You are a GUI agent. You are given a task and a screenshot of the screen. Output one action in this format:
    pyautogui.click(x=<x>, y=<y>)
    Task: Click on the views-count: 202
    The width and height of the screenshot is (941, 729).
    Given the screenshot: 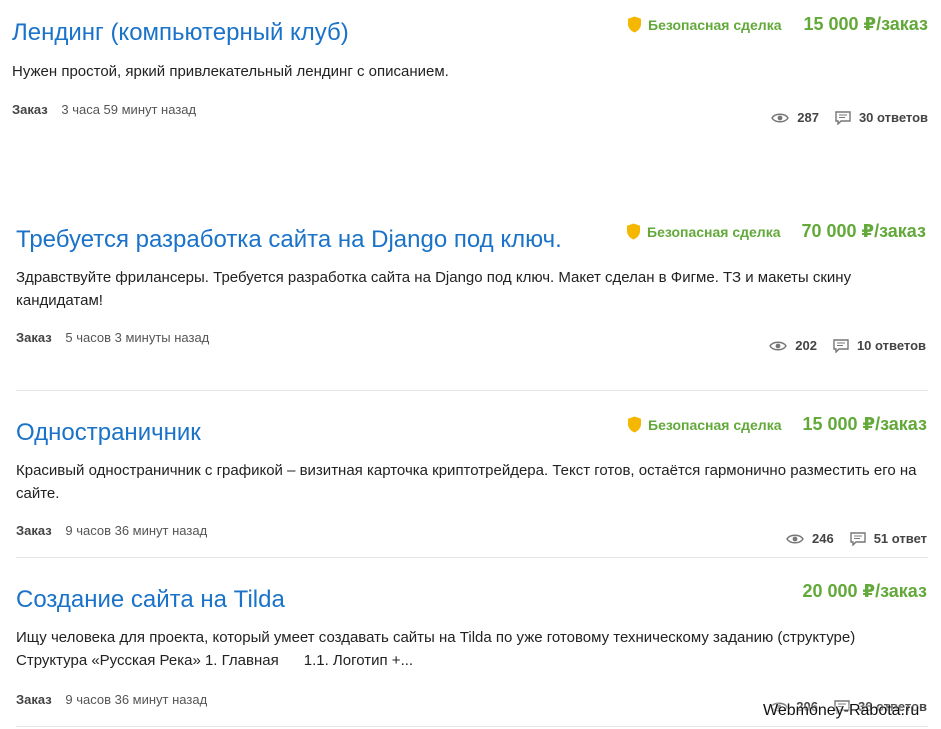 What is the action you would take?
    pyautogui.click(x=806, y=345)
    